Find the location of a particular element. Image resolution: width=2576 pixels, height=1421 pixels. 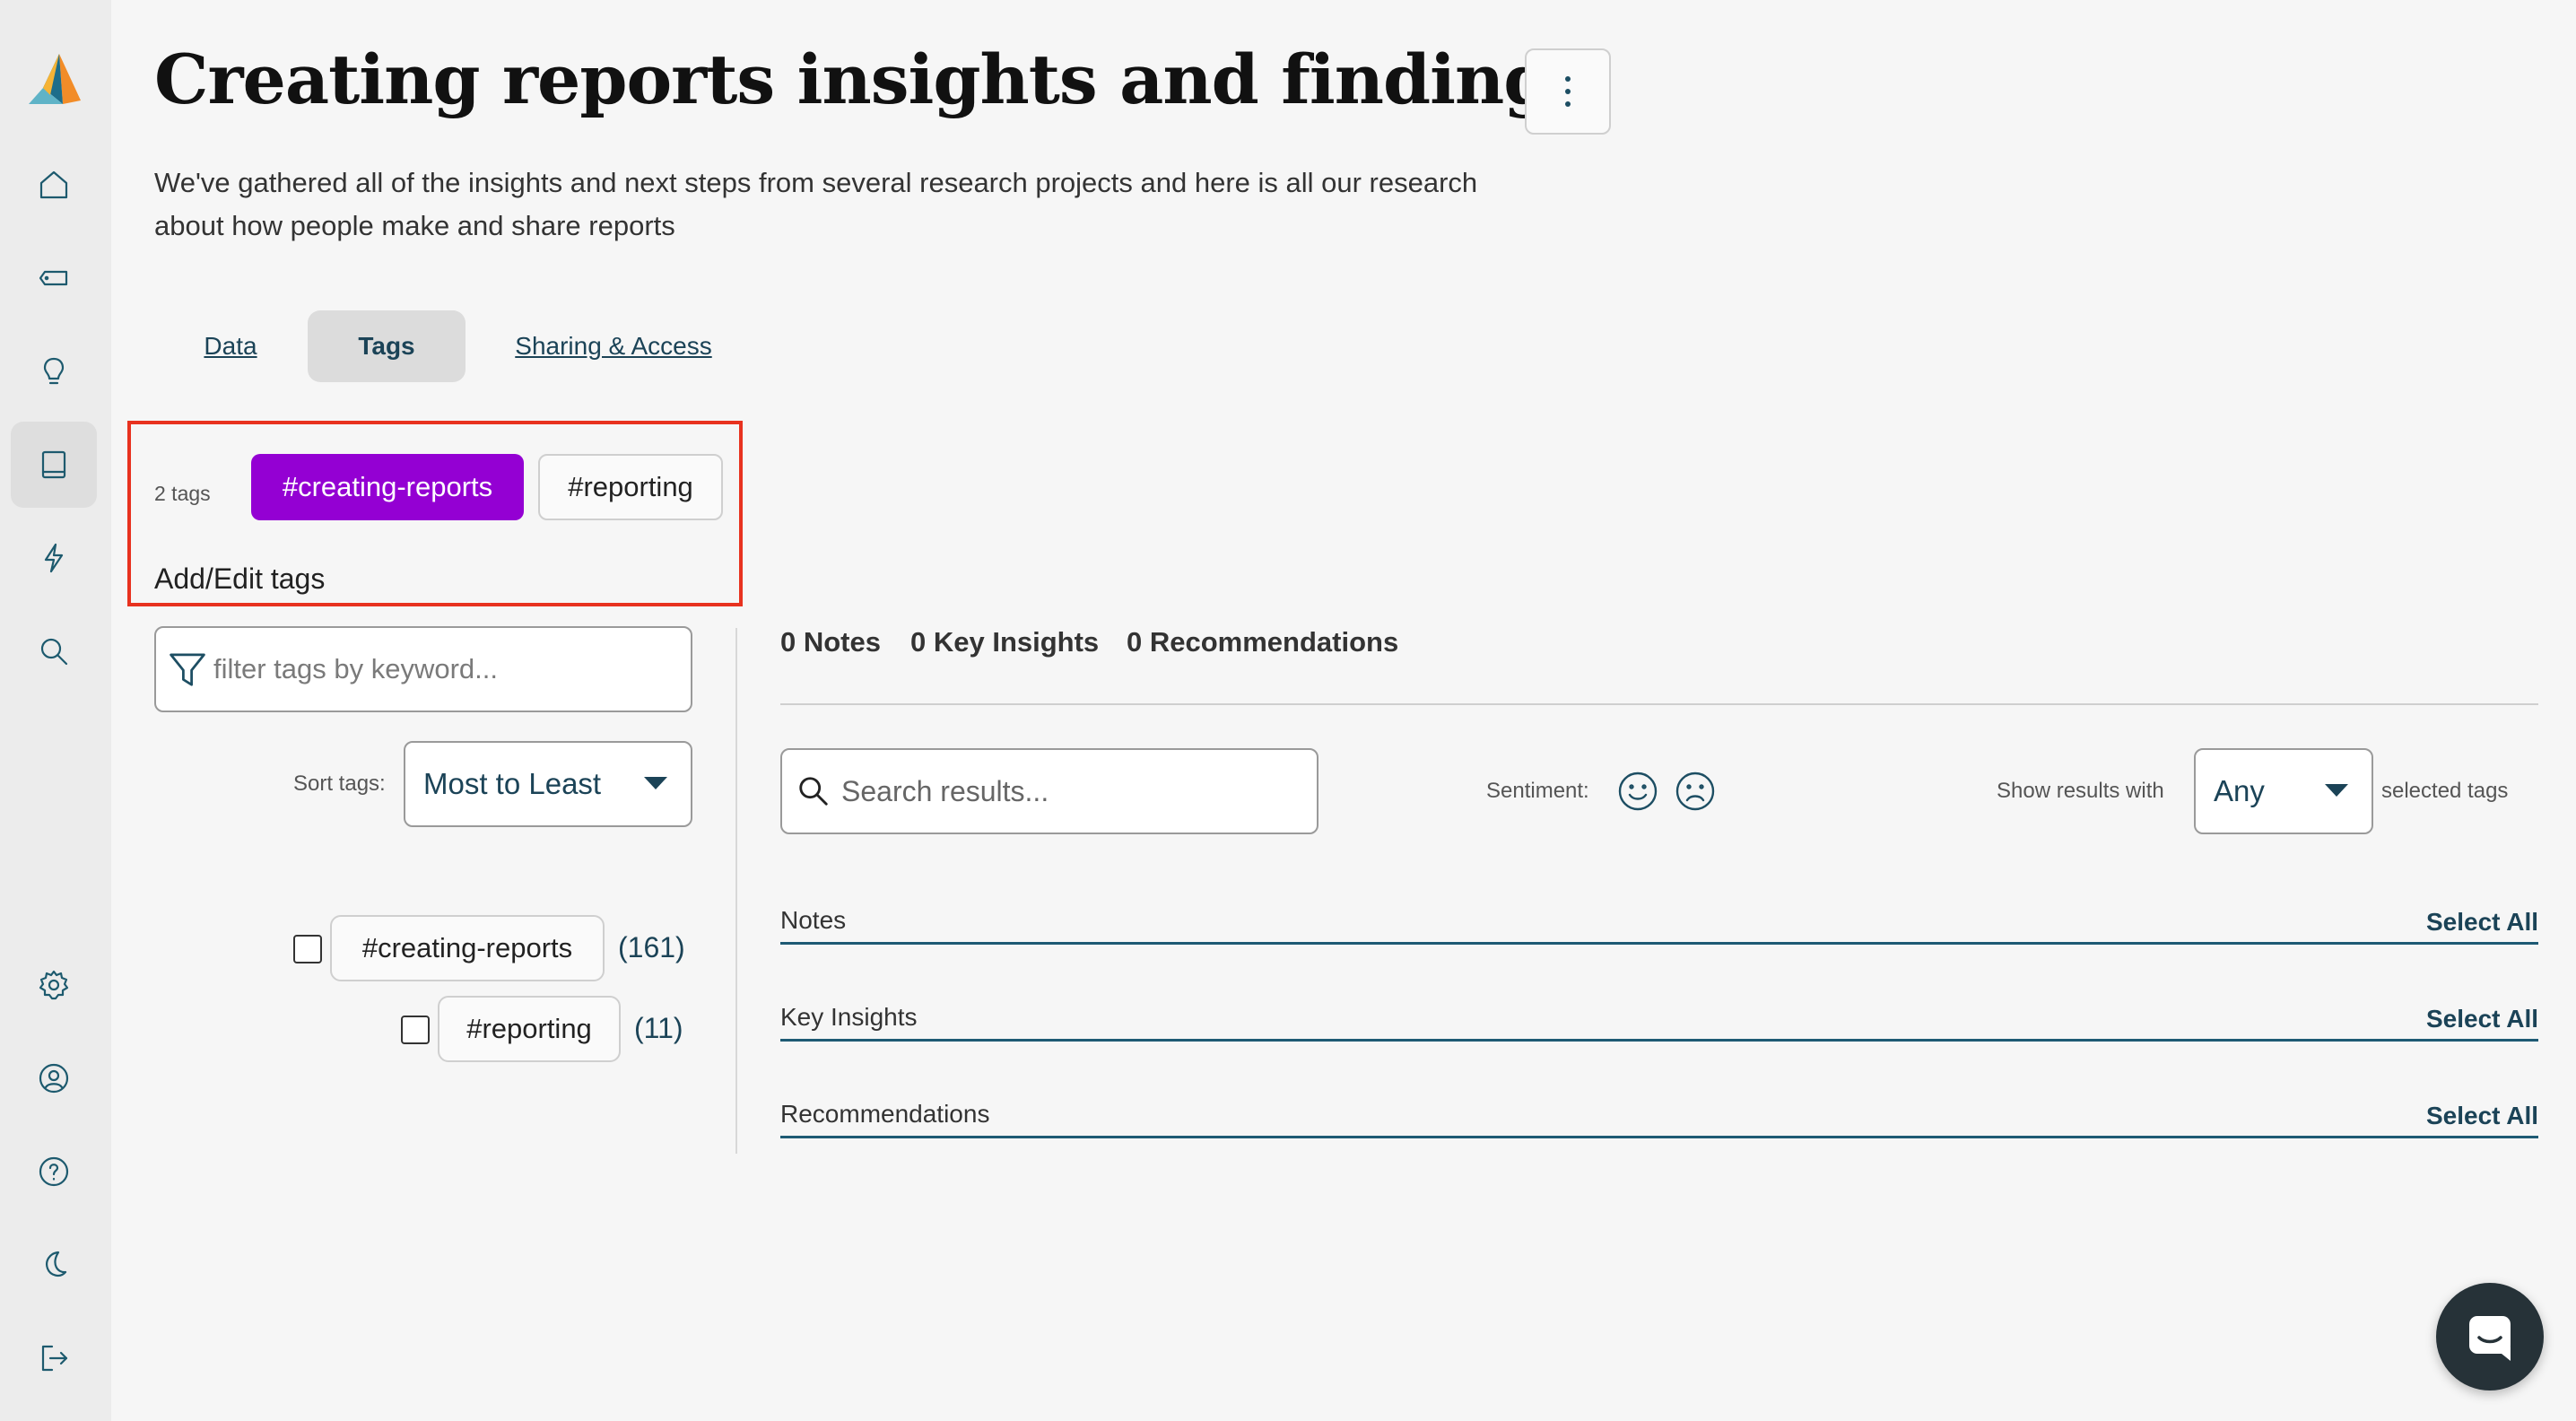

key-insights-count: 0 Key Insights is located at coordinates (1005, 642).